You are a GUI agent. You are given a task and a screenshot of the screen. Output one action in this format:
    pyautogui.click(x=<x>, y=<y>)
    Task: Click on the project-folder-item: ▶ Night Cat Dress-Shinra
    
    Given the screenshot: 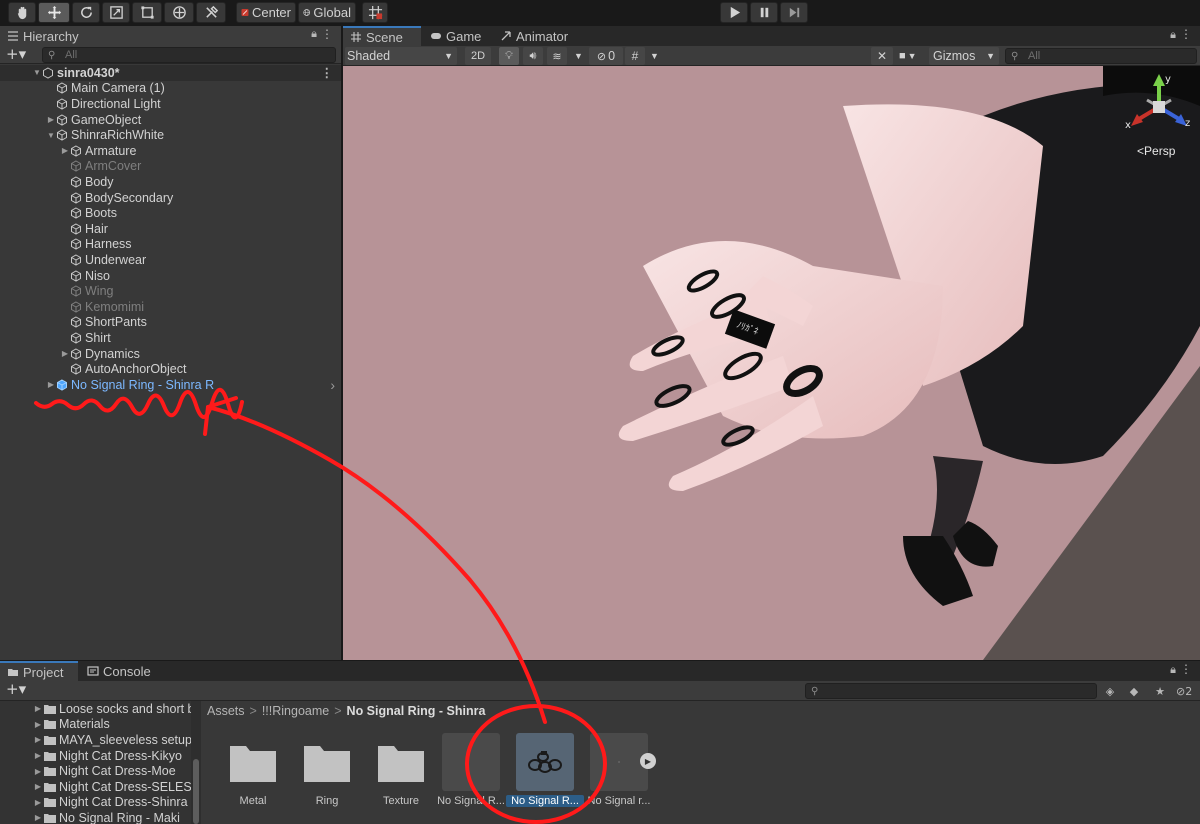 What is the action you would take?
    pyautogui.click(x=97, y=803)
    